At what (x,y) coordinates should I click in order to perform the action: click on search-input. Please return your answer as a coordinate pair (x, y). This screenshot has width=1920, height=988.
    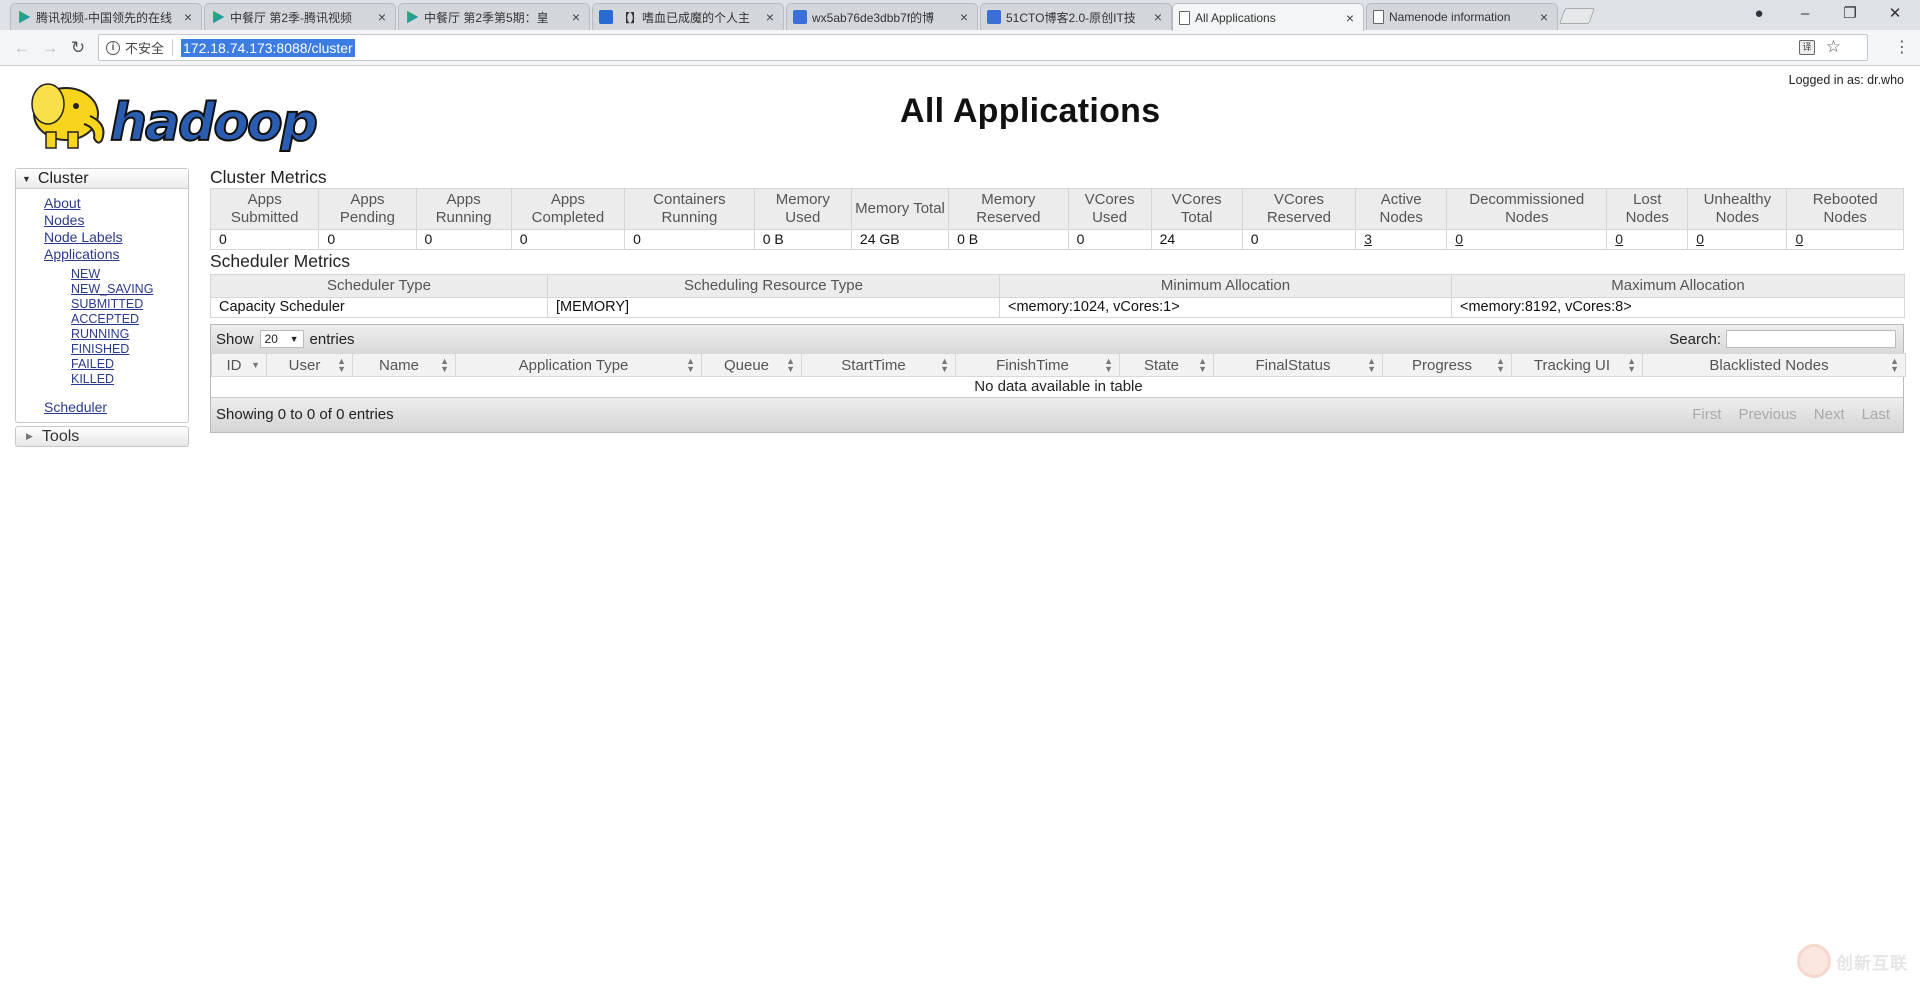
    Looking at the image, I should click on (1811, 339).